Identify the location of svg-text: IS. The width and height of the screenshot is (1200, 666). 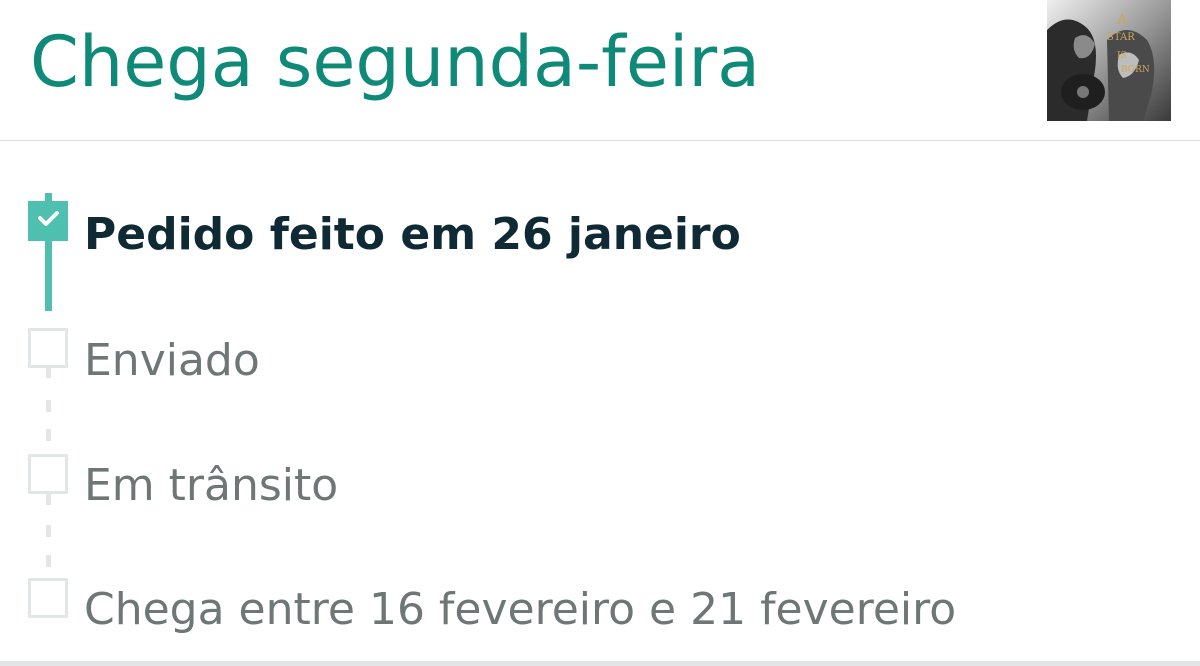
(1122, 56).